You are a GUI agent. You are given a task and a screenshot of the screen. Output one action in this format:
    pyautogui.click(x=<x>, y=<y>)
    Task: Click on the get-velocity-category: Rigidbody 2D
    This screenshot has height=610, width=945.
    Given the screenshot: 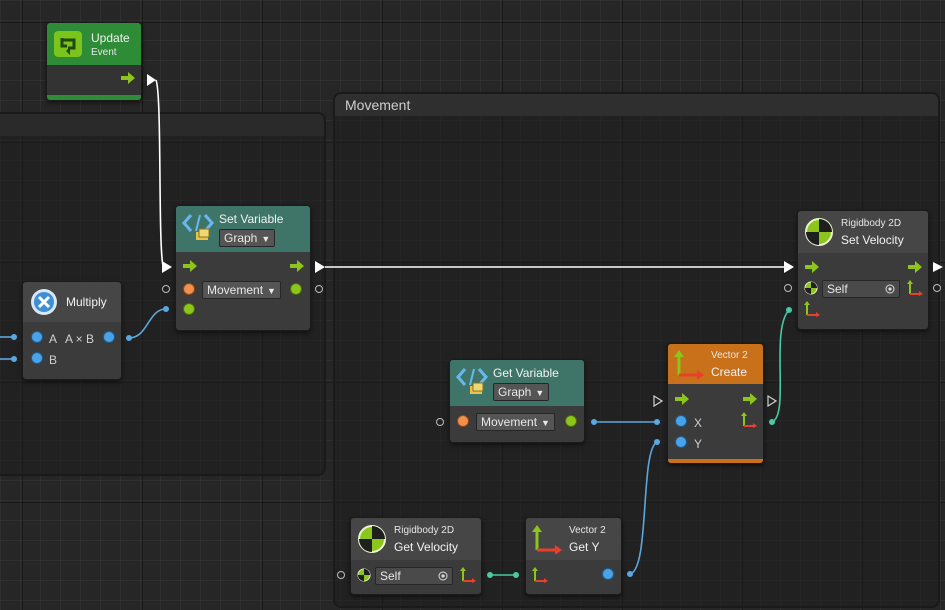 What is the action you would take?
    pyautogui.click(x=424, y=530)
    